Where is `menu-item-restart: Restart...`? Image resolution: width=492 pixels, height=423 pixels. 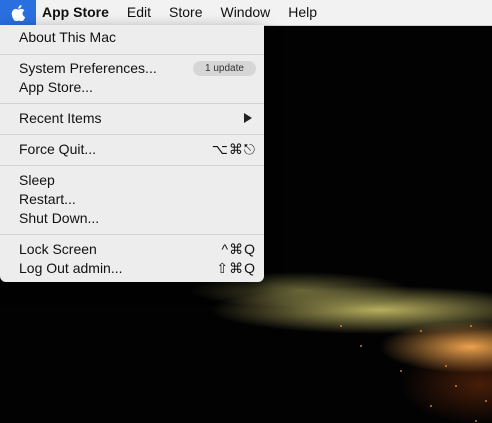
menu-item-restart: Restart... is located at coordinates (132, 199).